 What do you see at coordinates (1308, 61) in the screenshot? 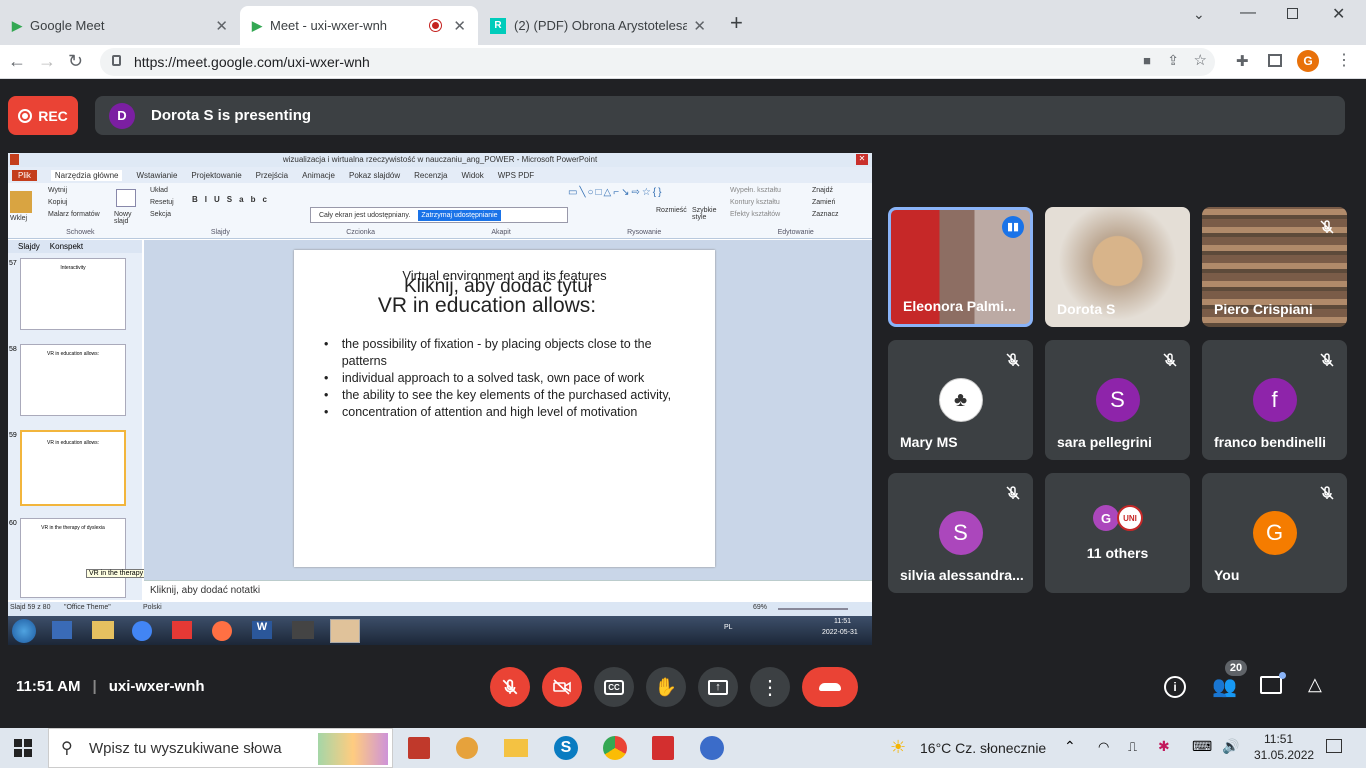
I see `profile-avatar: G` at bounding box center [1308, 61].